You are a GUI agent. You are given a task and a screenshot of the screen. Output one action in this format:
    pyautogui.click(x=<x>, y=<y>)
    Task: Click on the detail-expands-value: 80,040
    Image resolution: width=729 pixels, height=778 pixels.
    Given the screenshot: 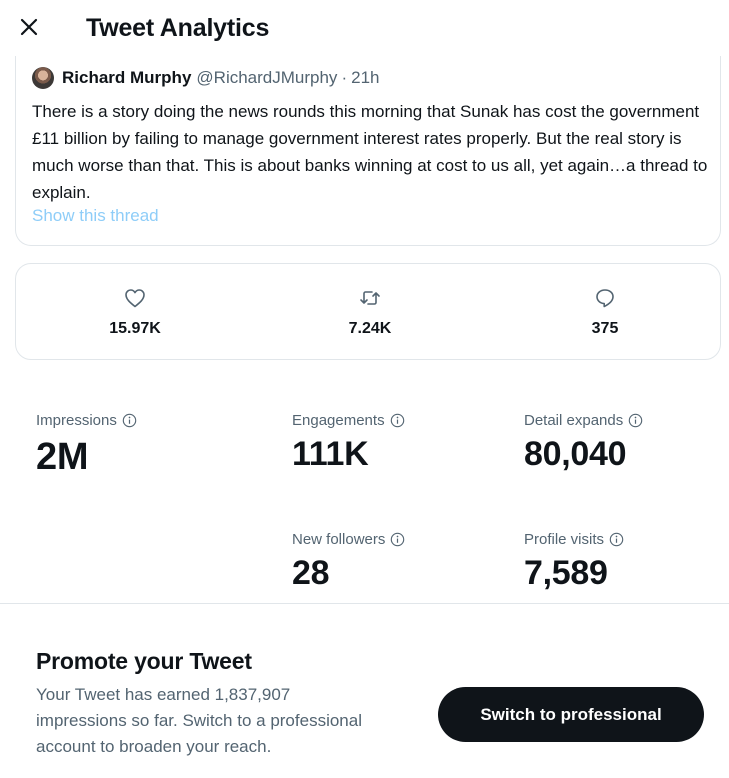 What is the action you would take?
    pyautogui.click(x=575, y=454)
    